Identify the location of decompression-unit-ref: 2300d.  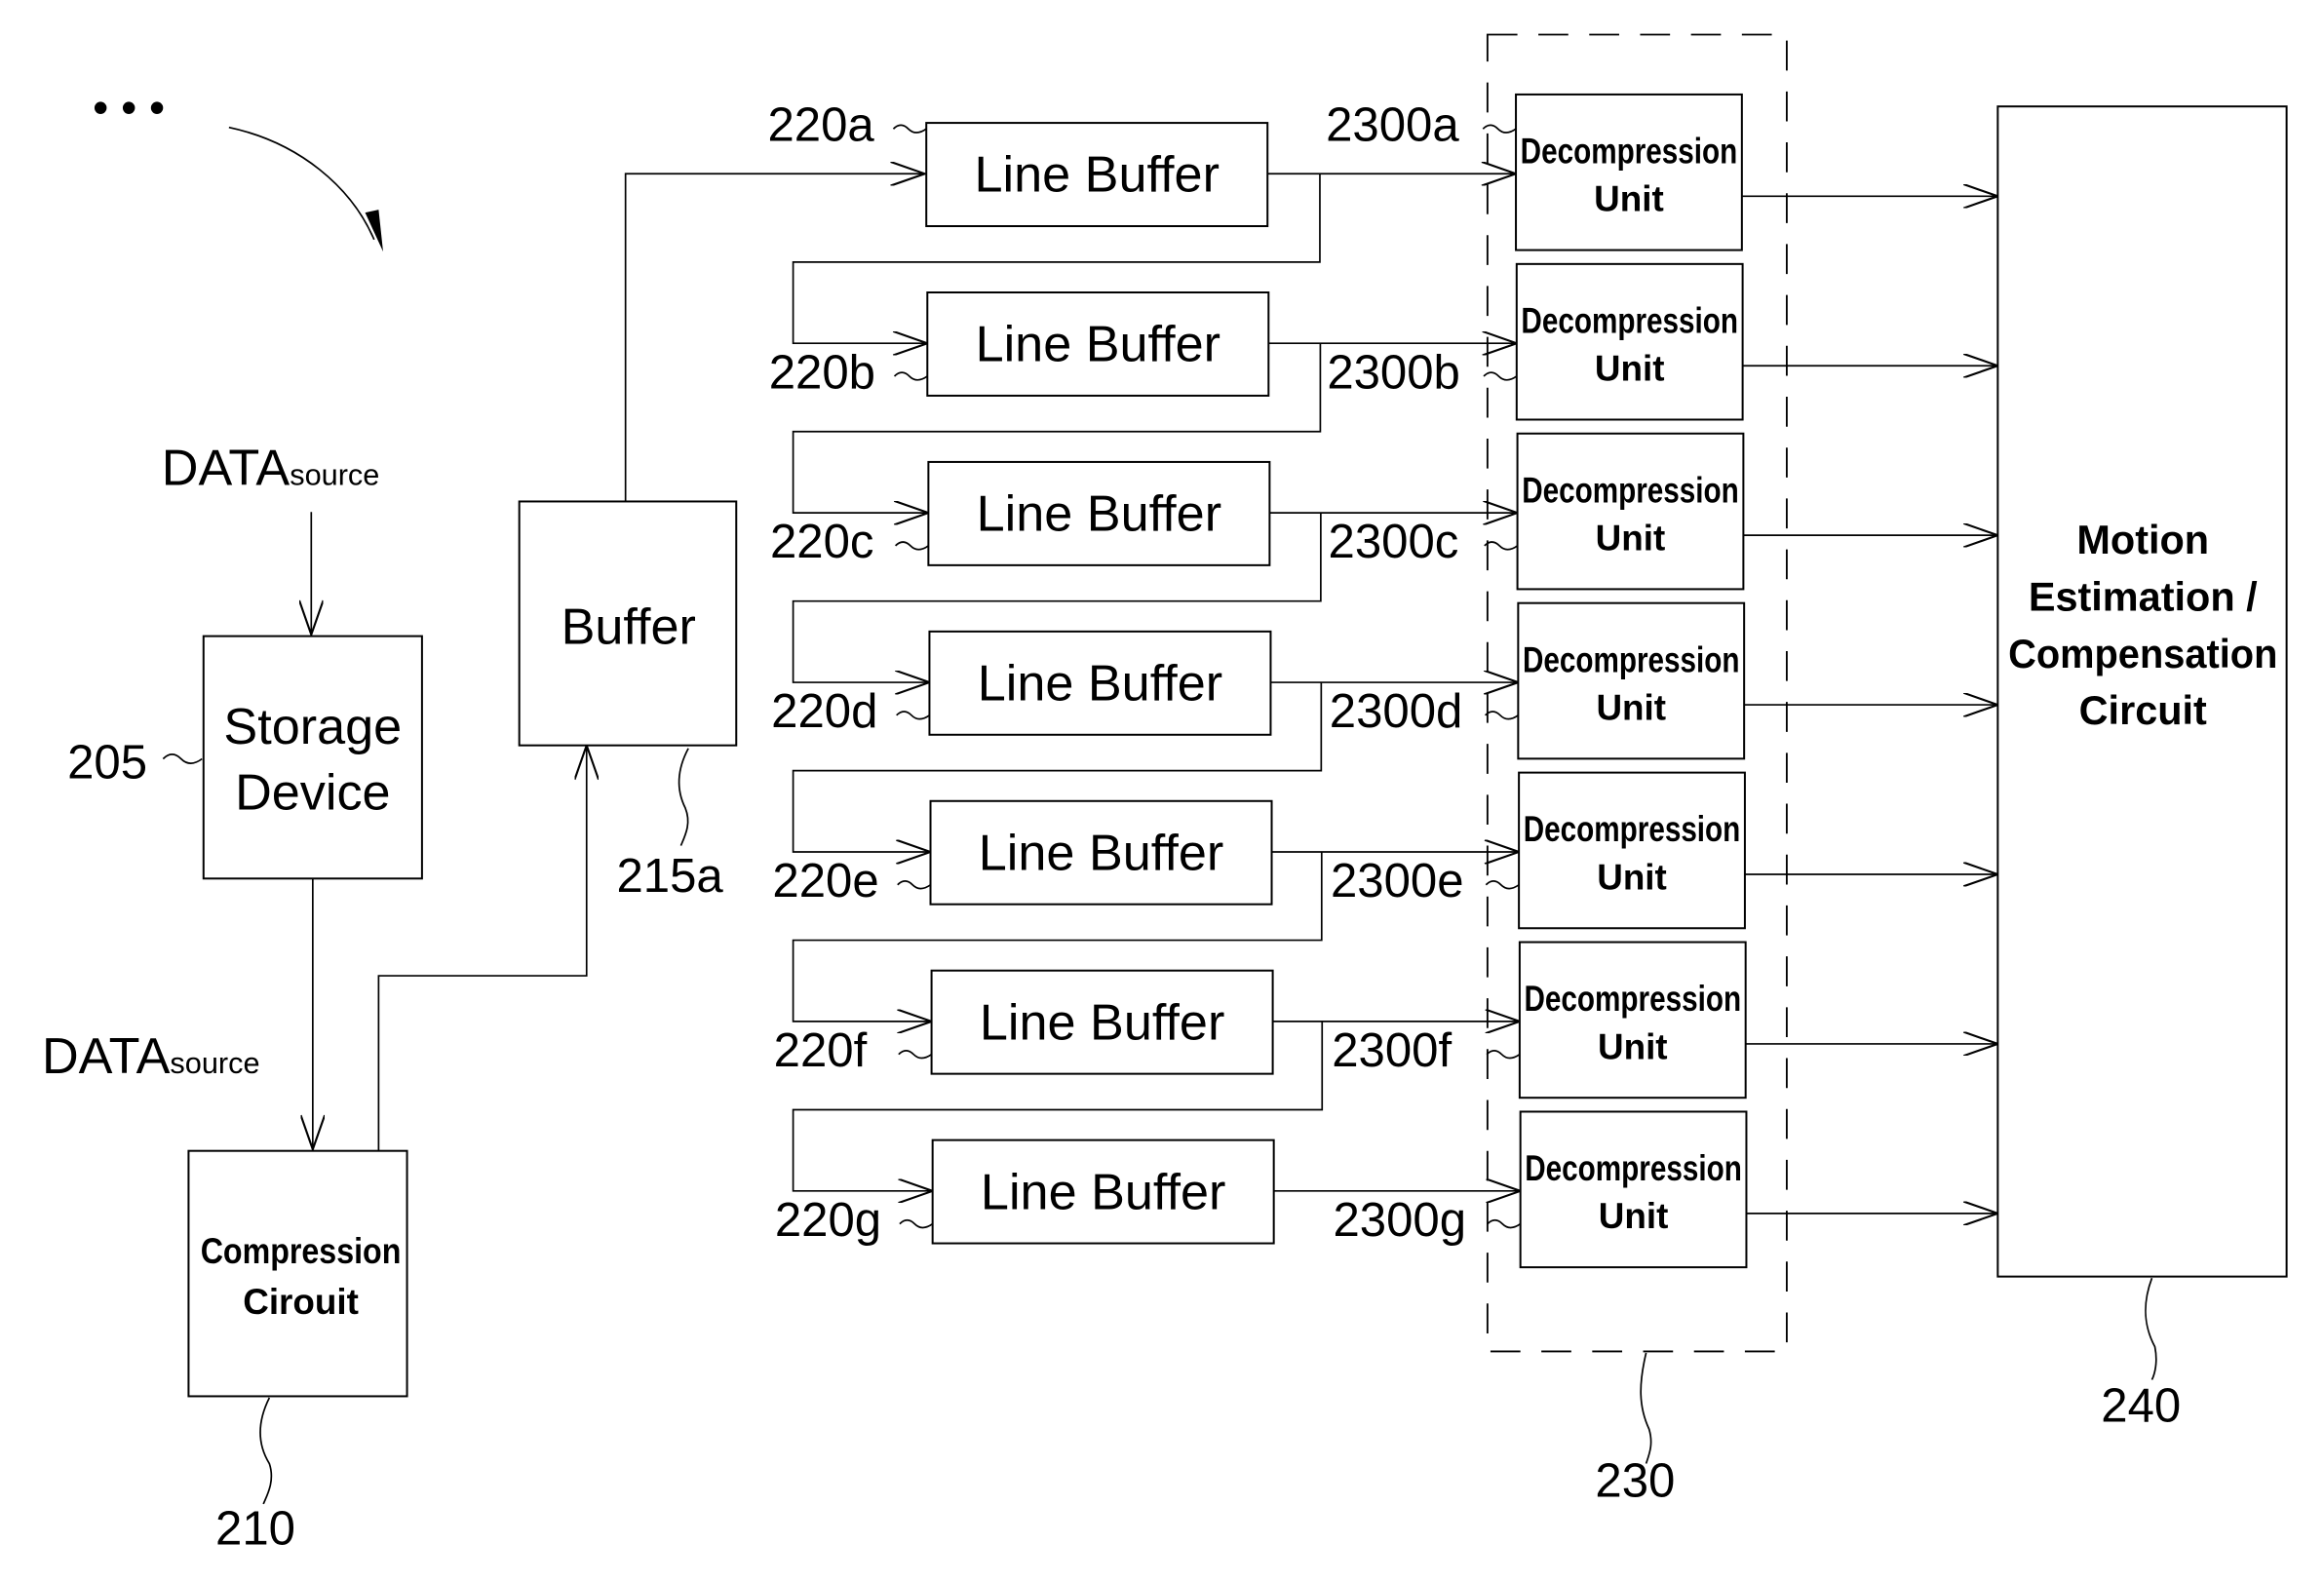
(1396, 711).